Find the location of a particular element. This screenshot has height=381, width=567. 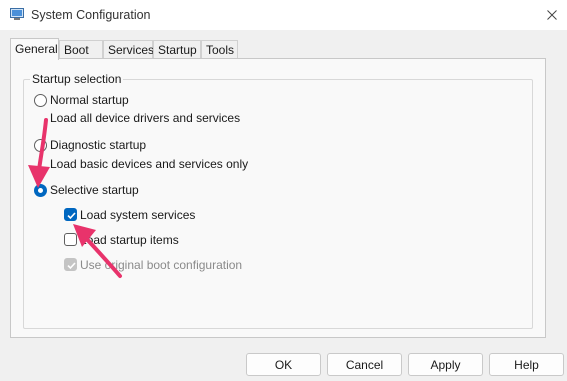

window-title: System Configuration is located at coordinates (91, 15).